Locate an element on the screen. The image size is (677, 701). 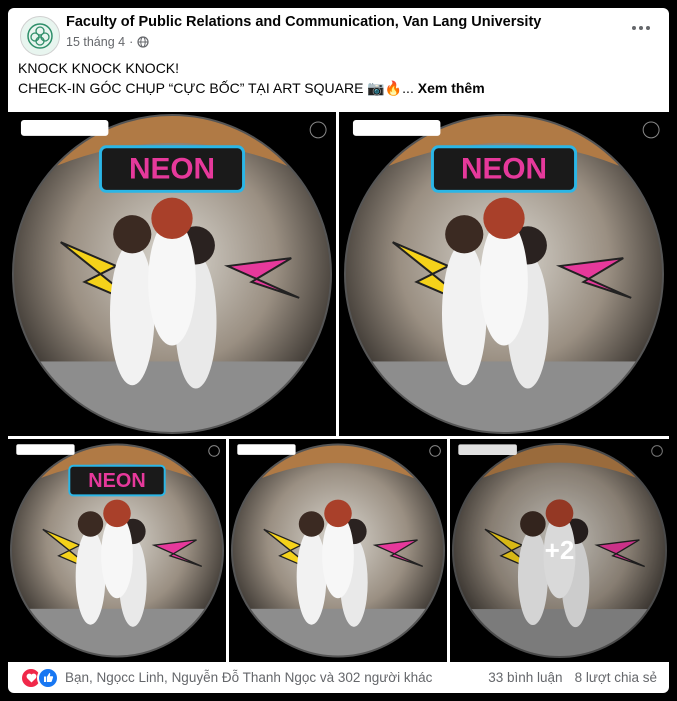
post-date: 15 tháng 4 is located at coordinates (95, 42).